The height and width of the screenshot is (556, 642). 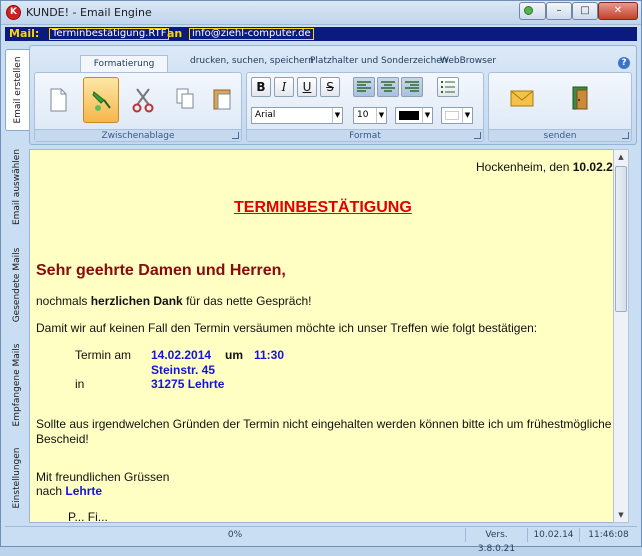 I want to click on tab-email-erstellen: Email erstellen, so click(x=17, y=90).